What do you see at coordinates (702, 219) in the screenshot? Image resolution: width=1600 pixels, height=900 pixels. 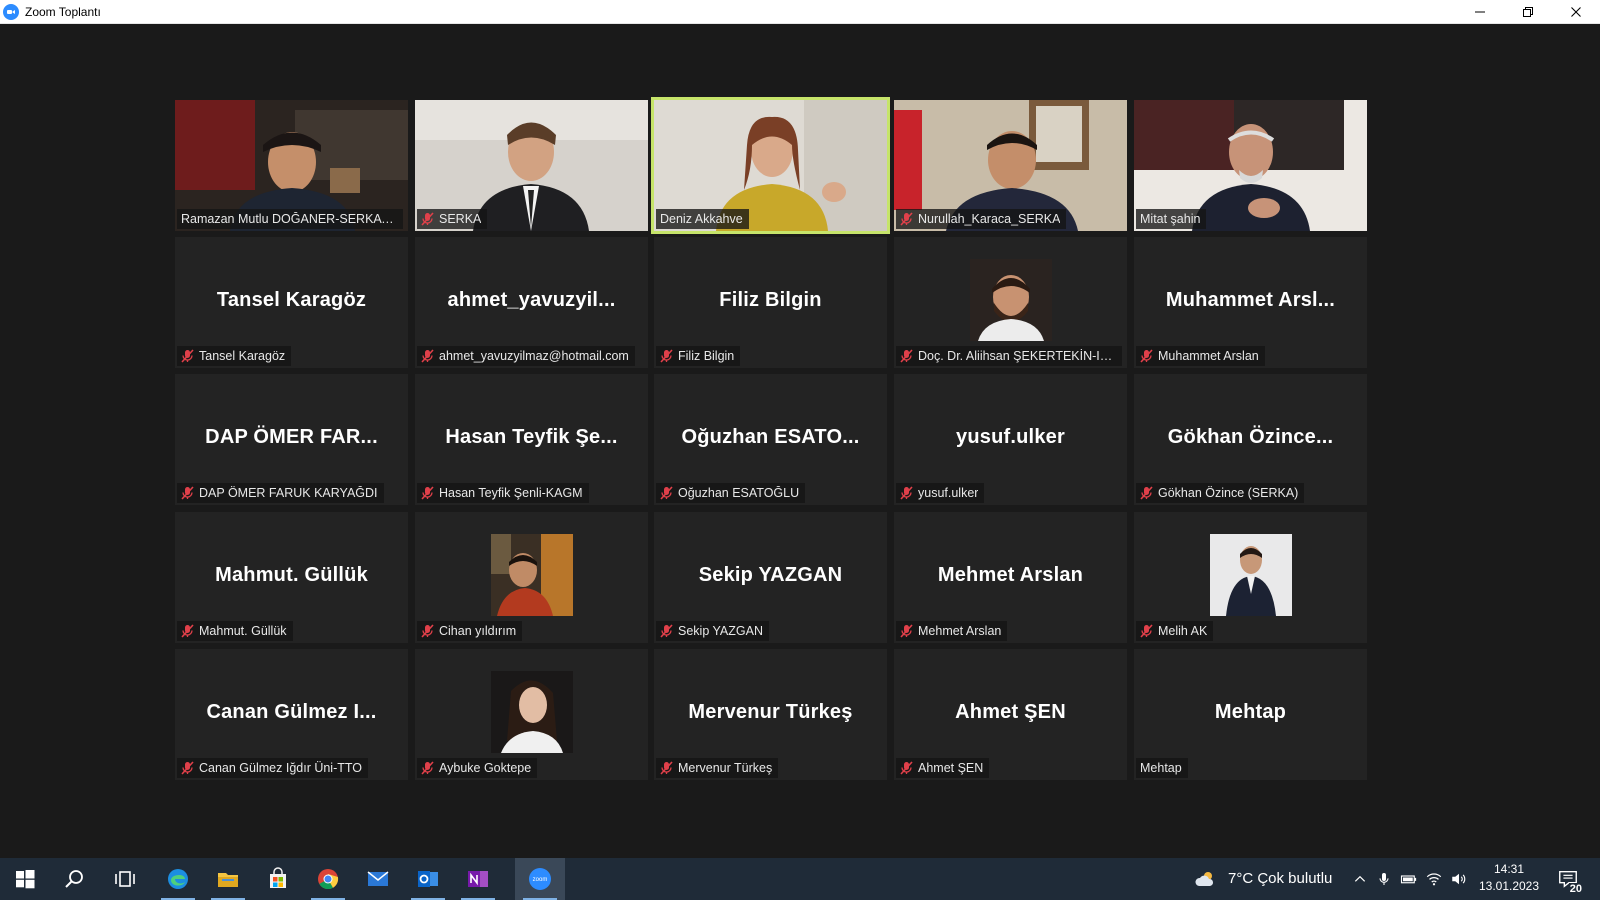 I see `participant-name-label: Deniz Akkahve` at bounding box center [702, 219].